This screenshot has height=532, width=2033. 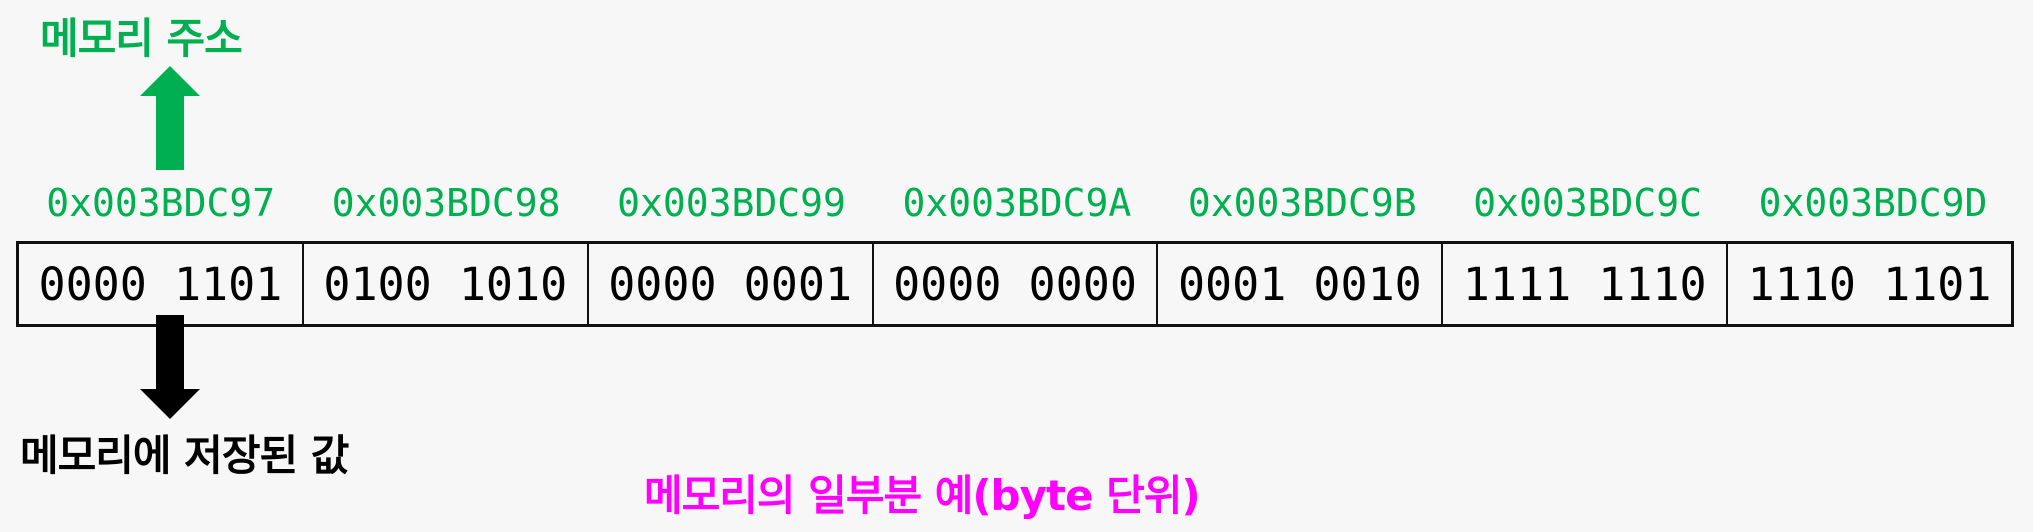 I want to click on arrow-up-icon, so click(x=170, y=118).